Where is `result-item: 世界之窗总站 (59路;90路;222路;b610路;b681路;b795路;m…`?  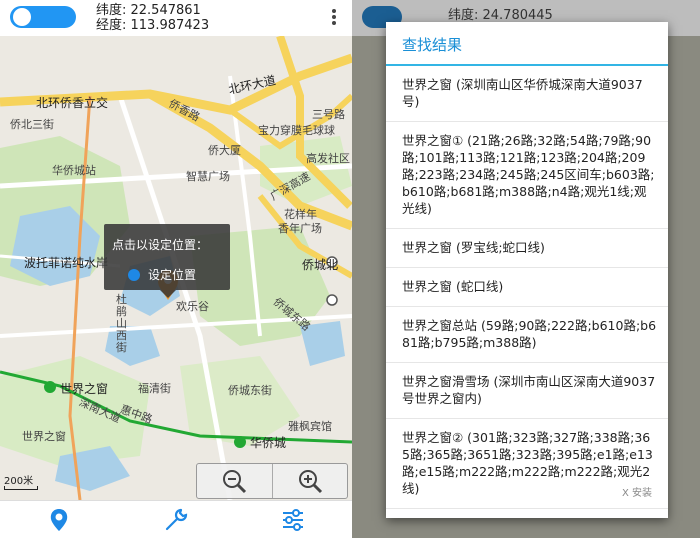
result-item: 世界之窗总站 (59路;90路;222路;b610路;b681路;b795路;m… is located at coordinates (527, 335).